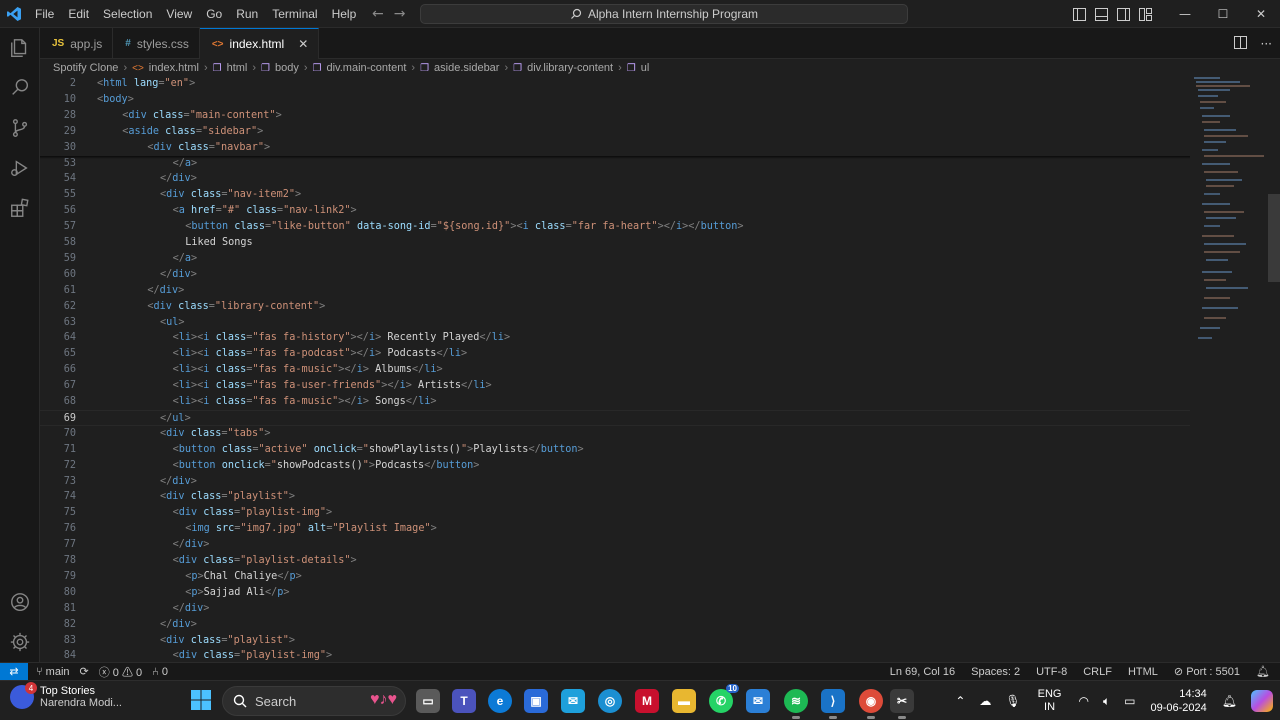  What do you see at coordinates (214, 14) in the screenshot?
I see `menu-go: Go` at bounding box center [214, 14].